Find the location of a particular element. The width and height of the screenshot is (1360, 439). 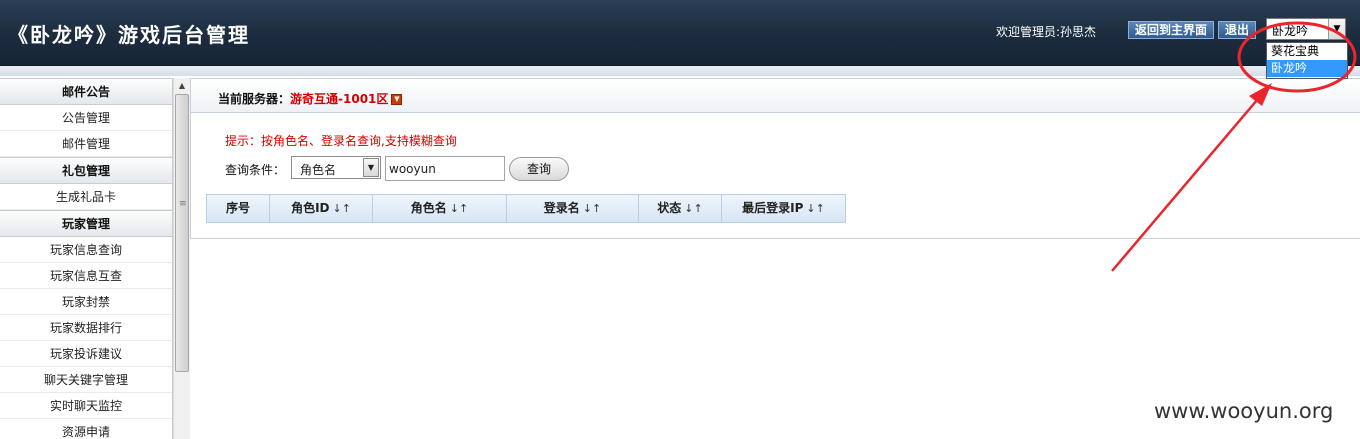

game-select: 卧龙吟 ▼ is located at coordinates (1306, 29).